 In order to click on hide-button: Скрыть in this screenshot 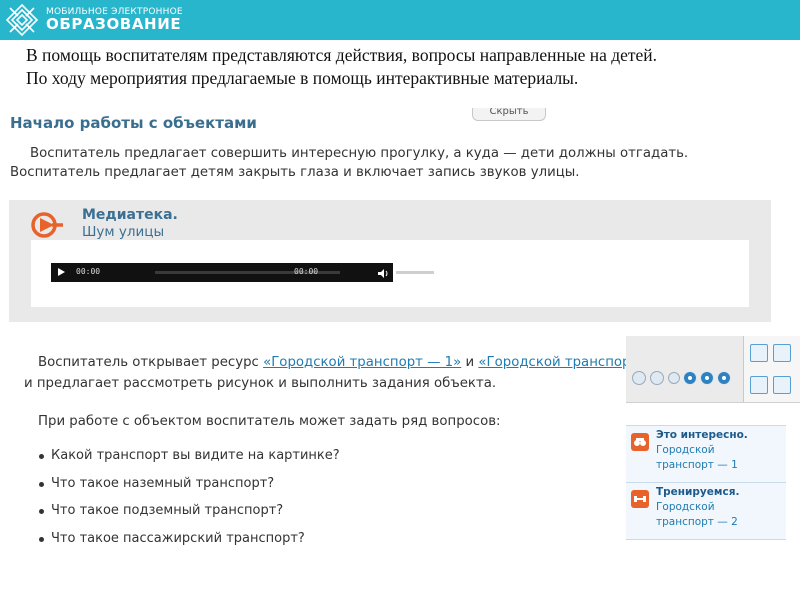, I will do `click(509, 114)`.